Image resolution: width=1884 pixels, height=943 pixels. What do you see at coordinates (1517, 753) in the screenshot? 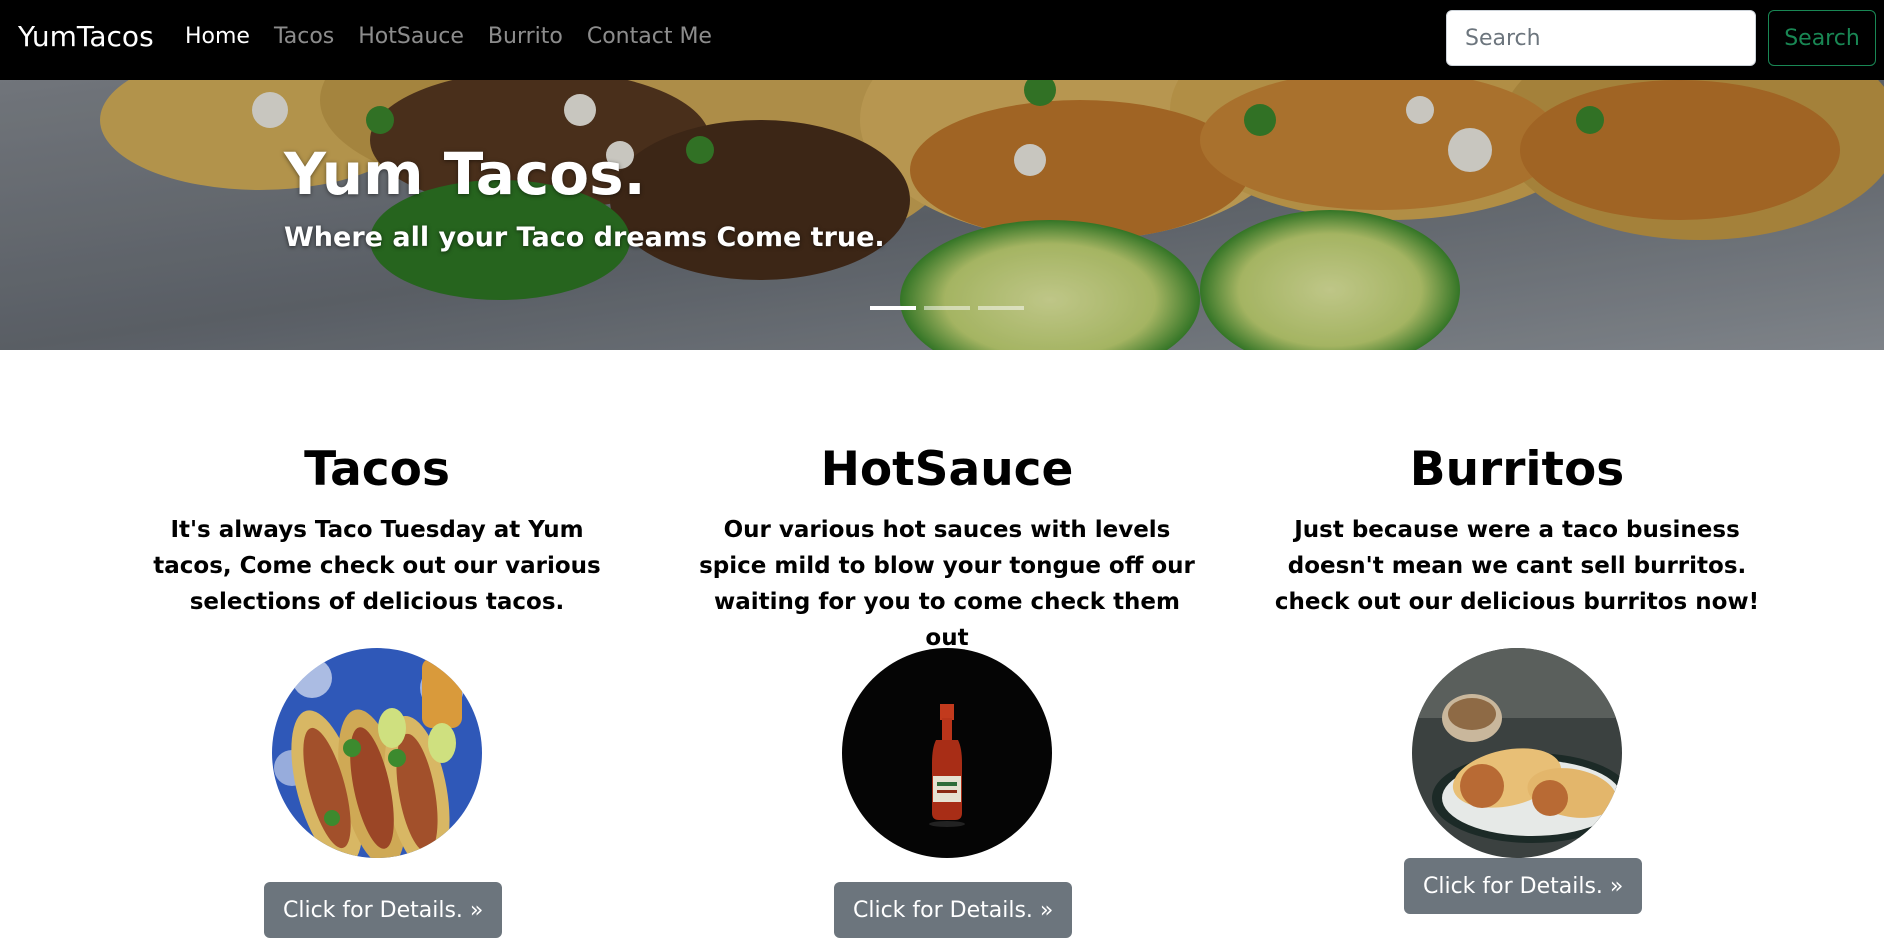
I see `burritos-image` at bounding box center [1517, 753].